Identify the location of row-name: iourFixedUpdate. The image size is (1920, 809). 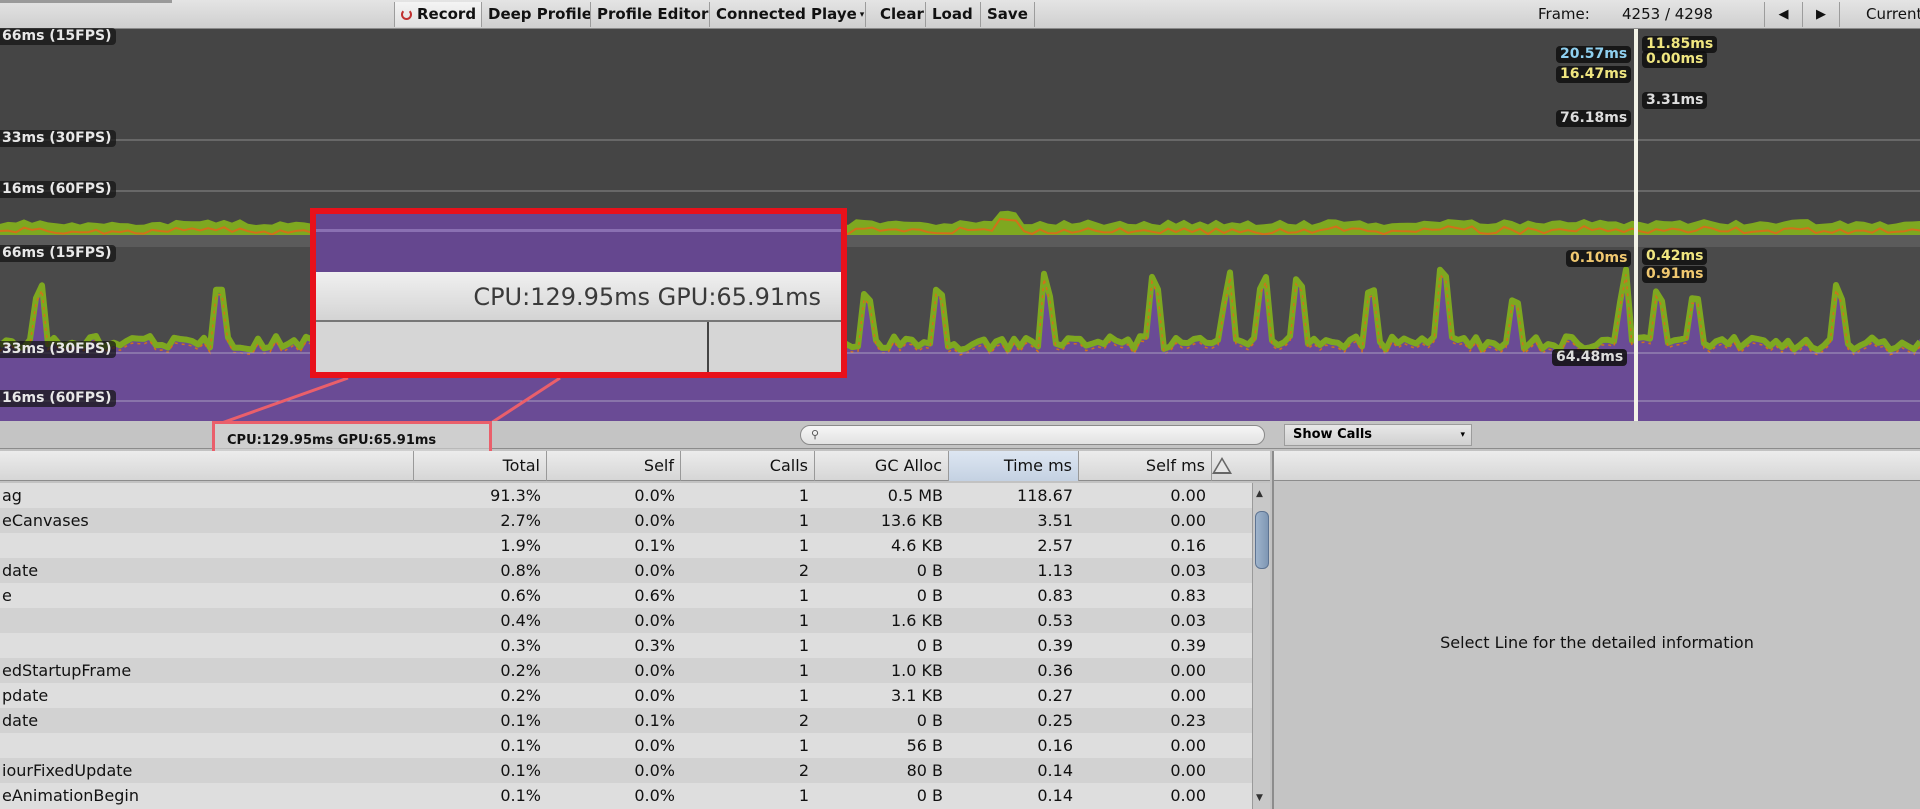
(67, 770).